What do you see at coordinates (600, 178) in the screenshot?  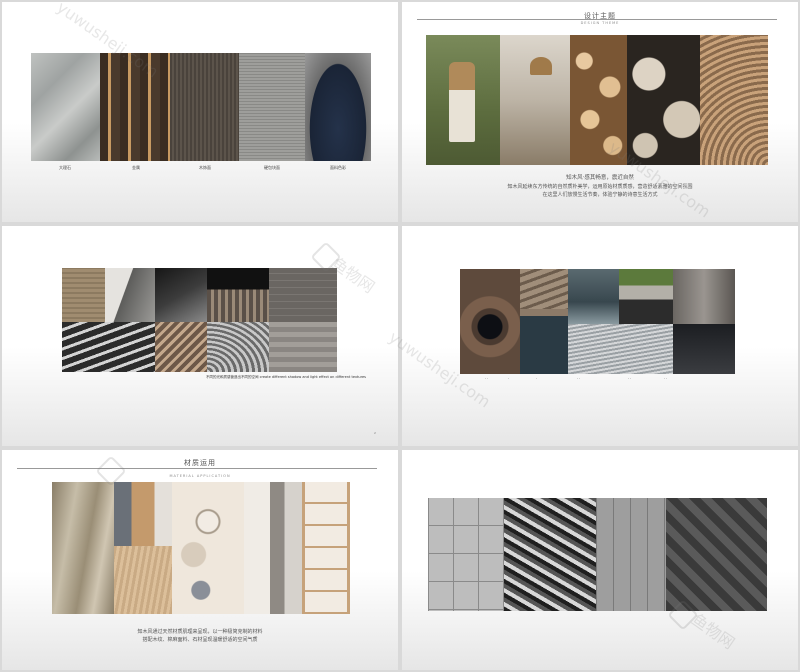 I see `theme-heading: 知木风·感其畅意，震近自然` at bounding box center [600, 178].